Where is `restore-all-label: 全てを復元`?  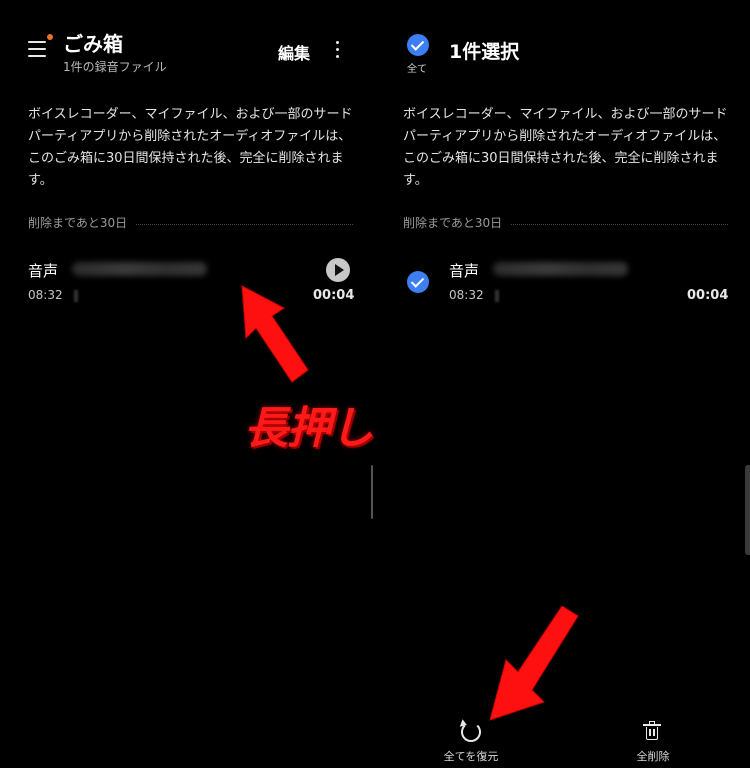 restore-all-label: 全てを復元 is located at coordinates (471, 756).